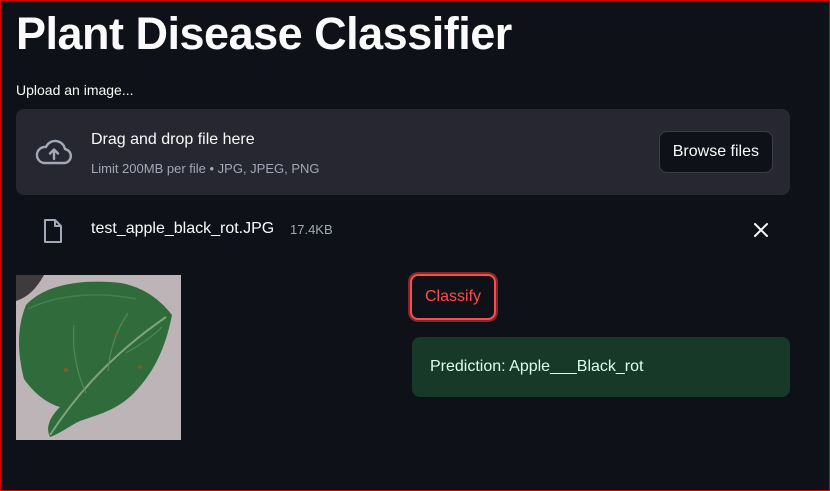  I want to click on cloud-upload-icon, so click(54, 152).